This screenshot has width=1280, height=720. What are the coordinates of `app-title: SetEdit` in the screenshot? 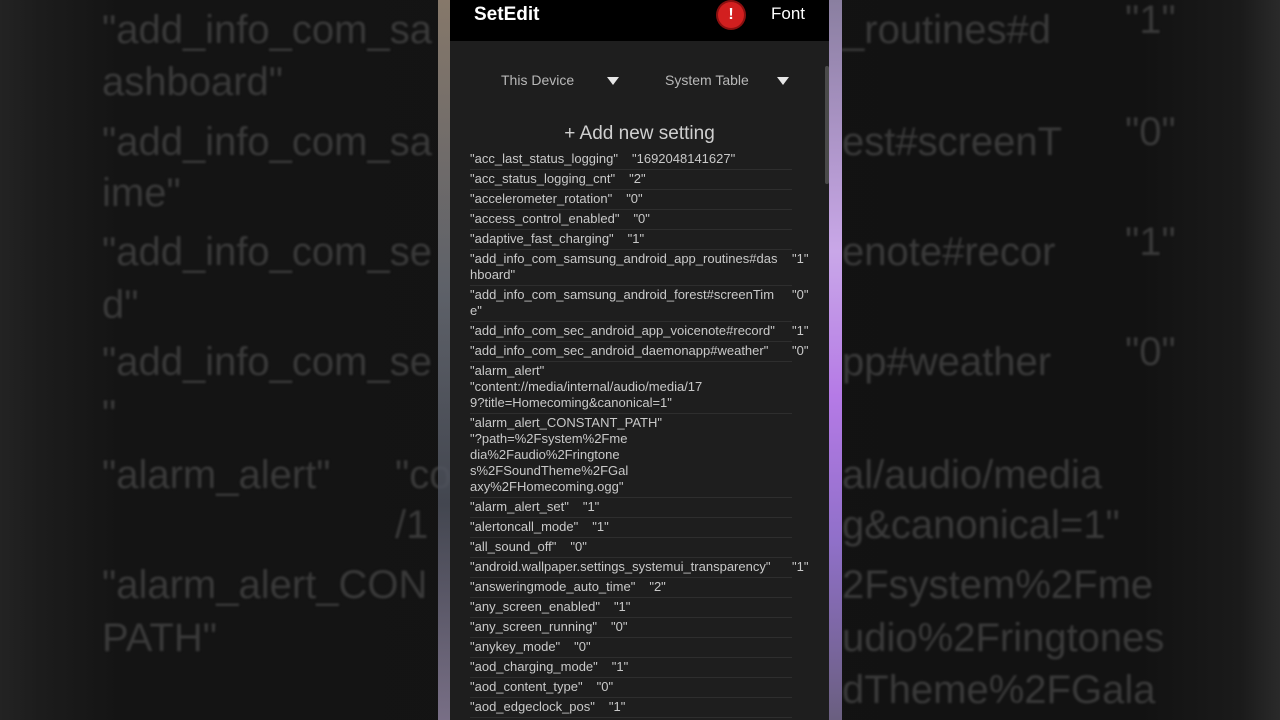 It's located at (507, 14).